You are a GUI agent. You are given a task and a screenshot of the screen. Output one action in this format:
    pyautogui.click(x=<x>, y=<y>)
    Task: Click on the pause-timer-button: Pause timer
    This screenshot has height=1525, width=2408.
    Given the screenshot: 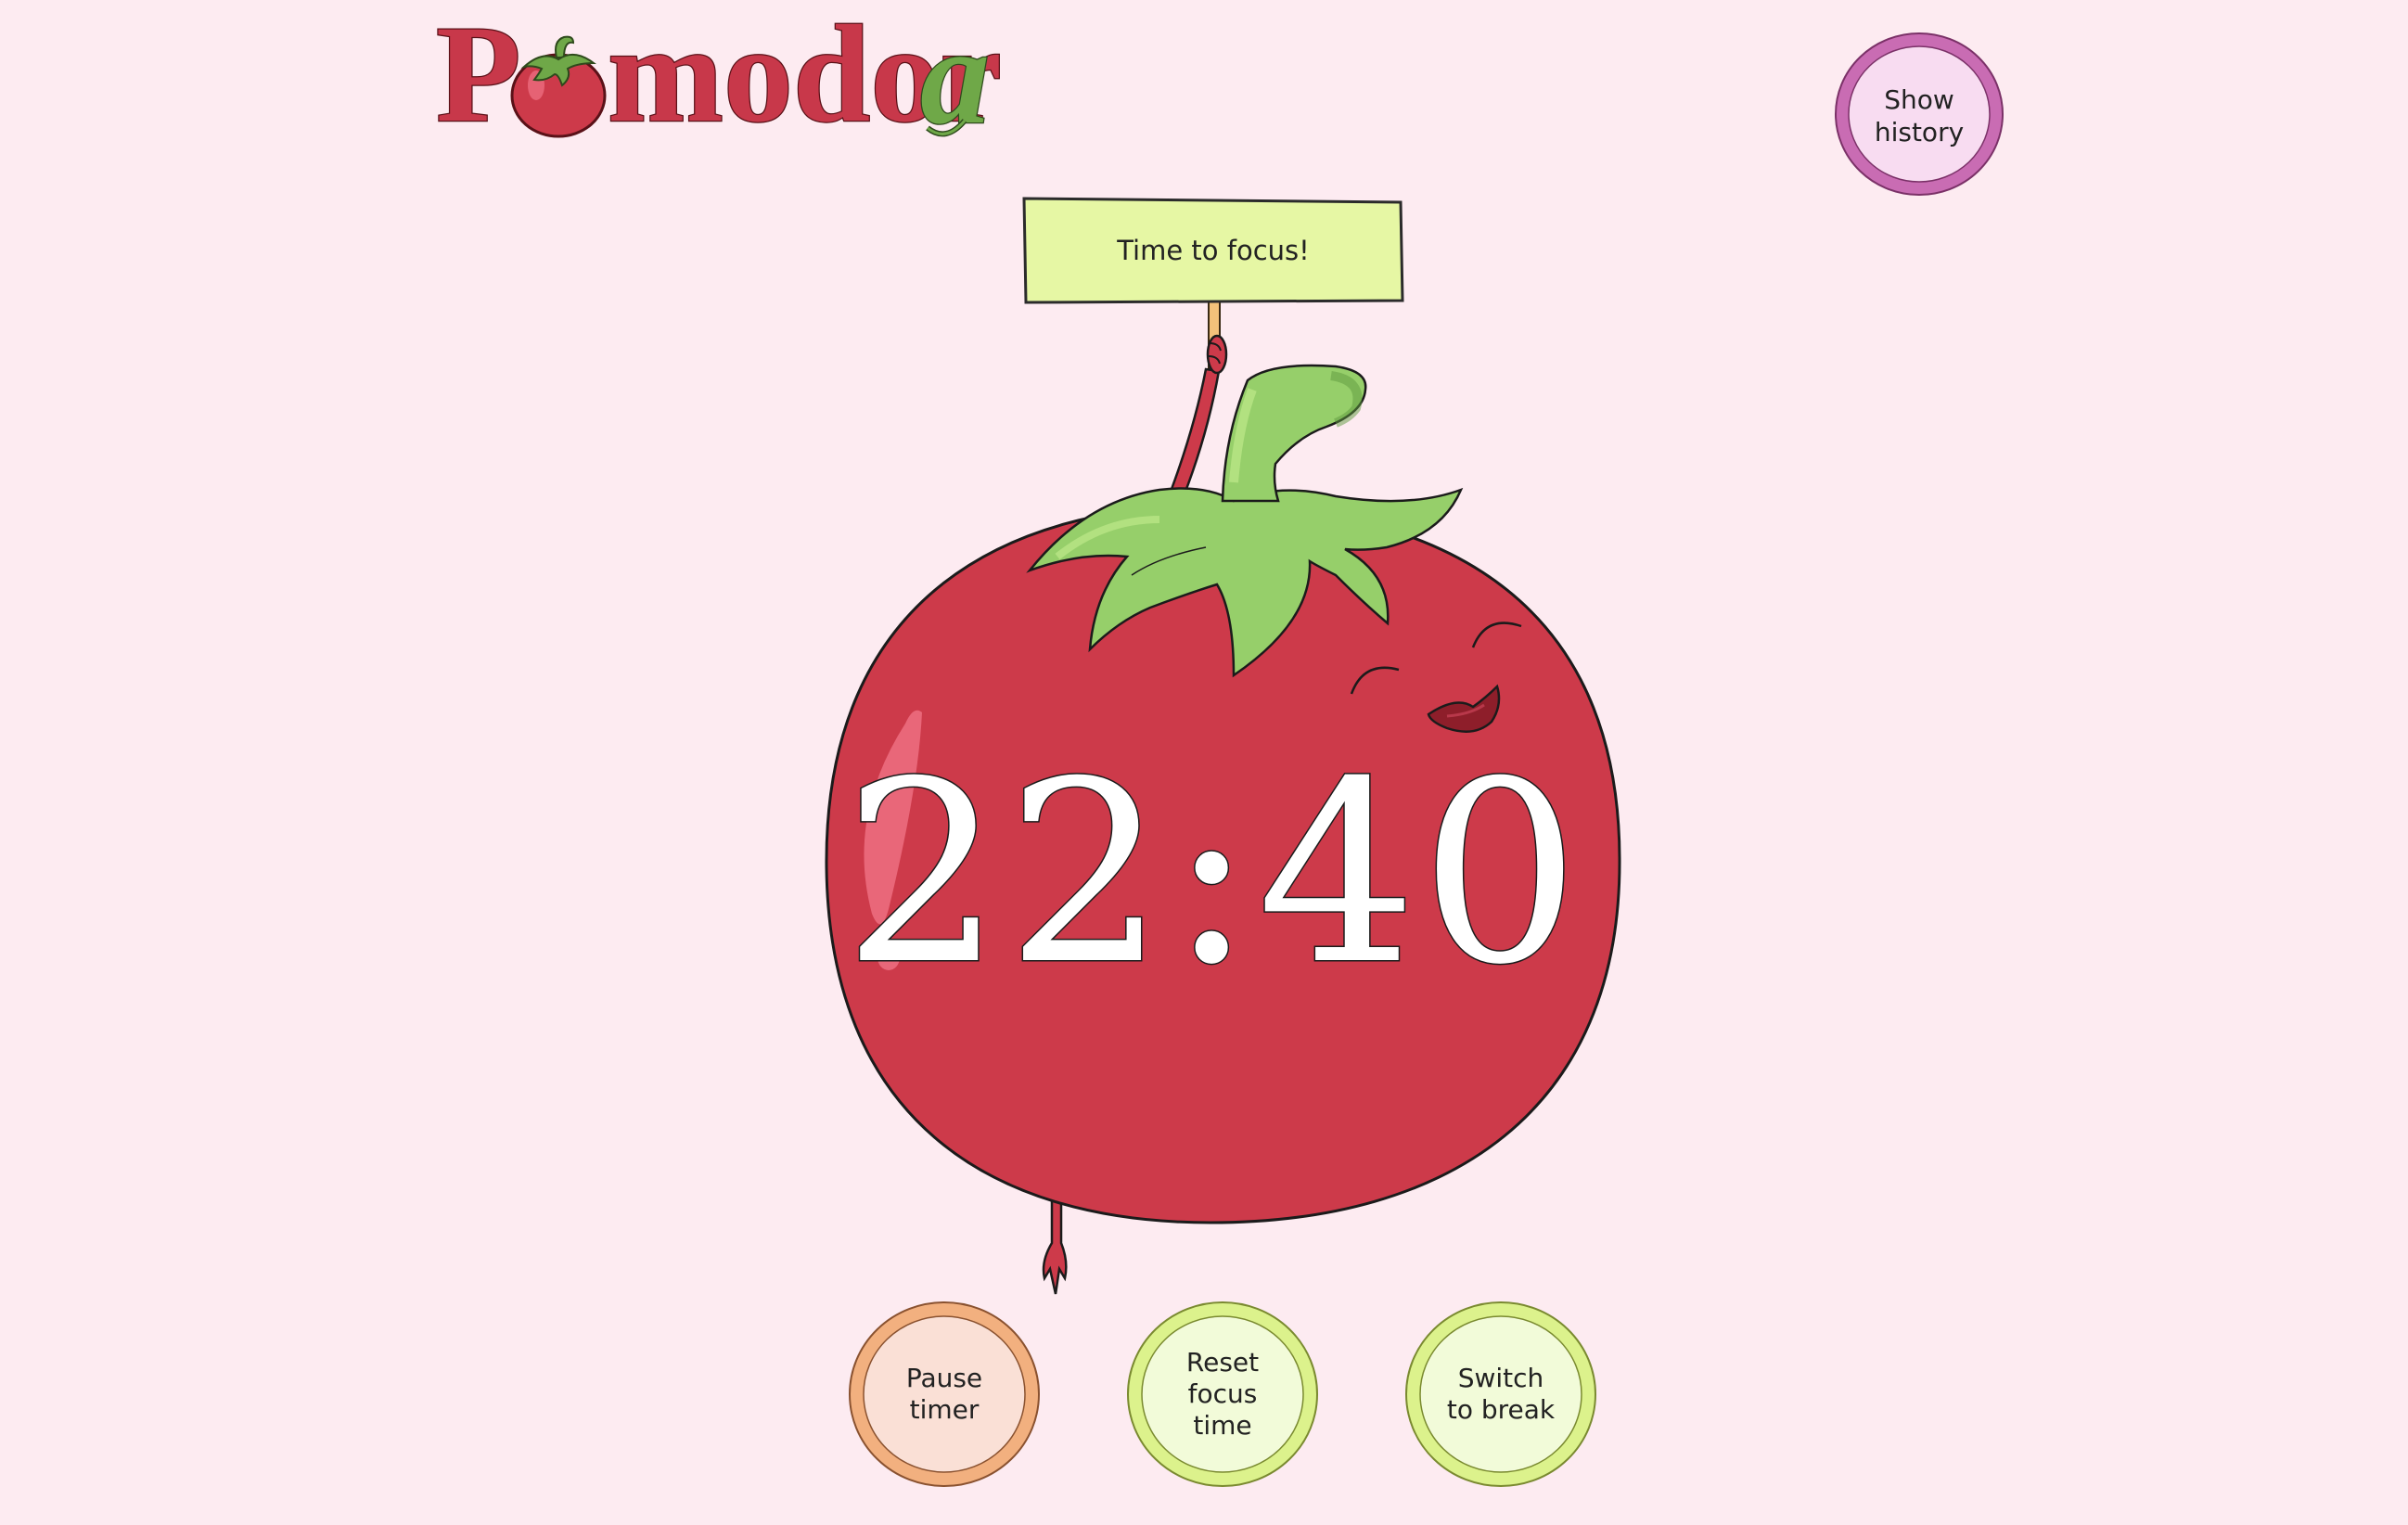 What is the action you would take?
    pyautogui.click(x=944, y=1394)
    